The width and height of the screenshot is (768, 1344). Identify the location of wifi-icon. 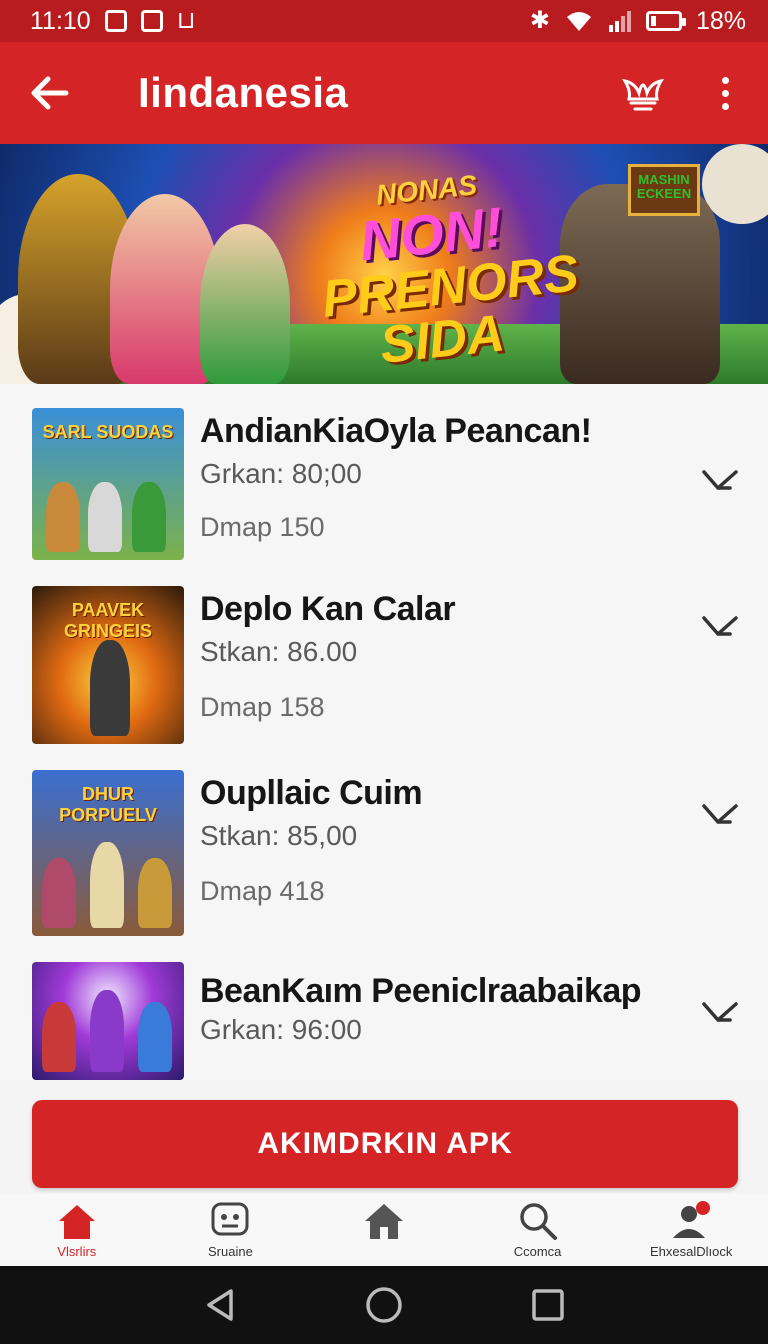
(578, 21).